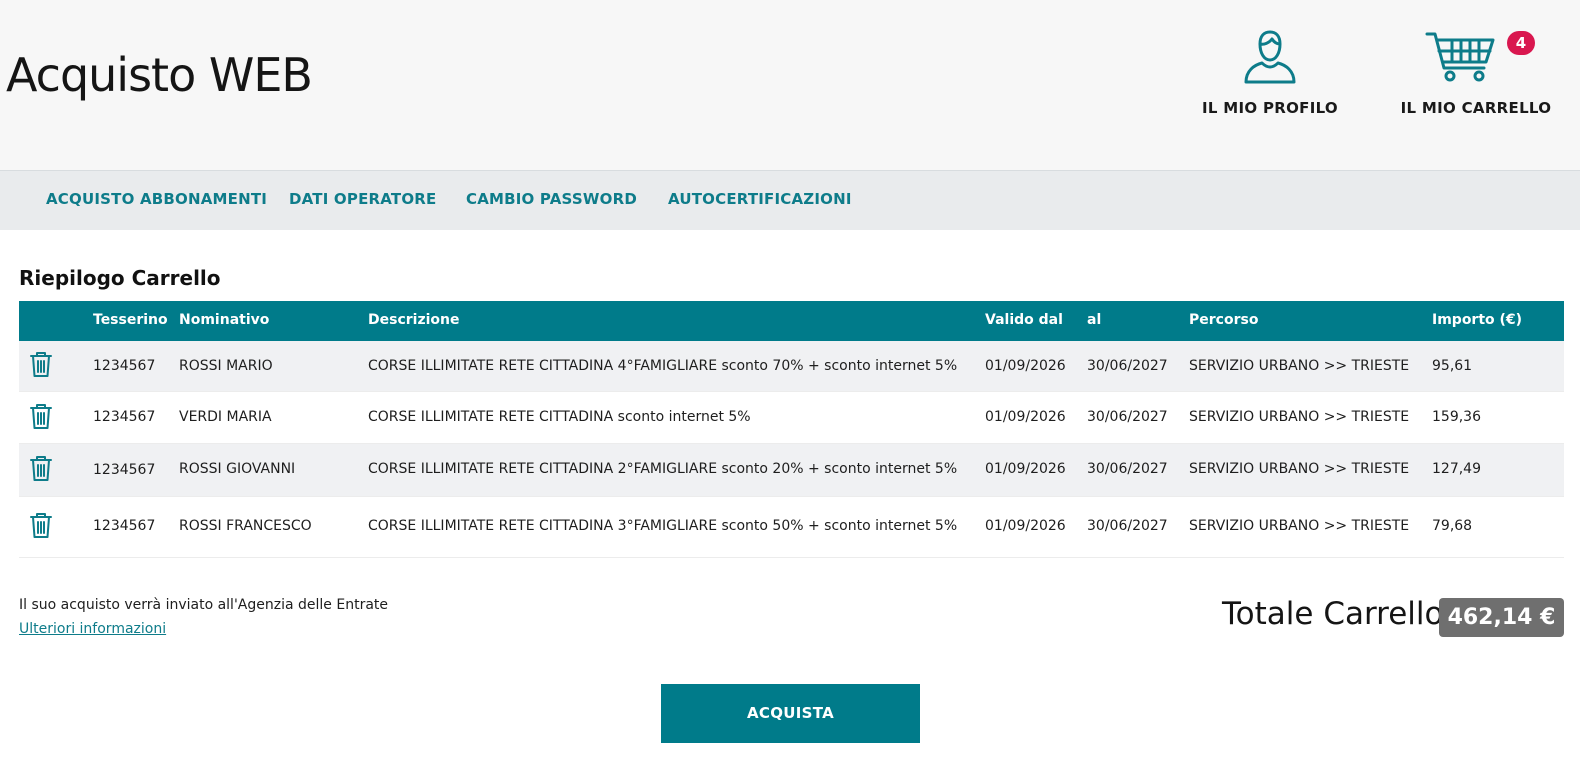 Image resolution: width=1580 pixels, height=769 pixels. I want to click on cell-nominativo: ROSSI FRANCESCO, so click(245, 526).